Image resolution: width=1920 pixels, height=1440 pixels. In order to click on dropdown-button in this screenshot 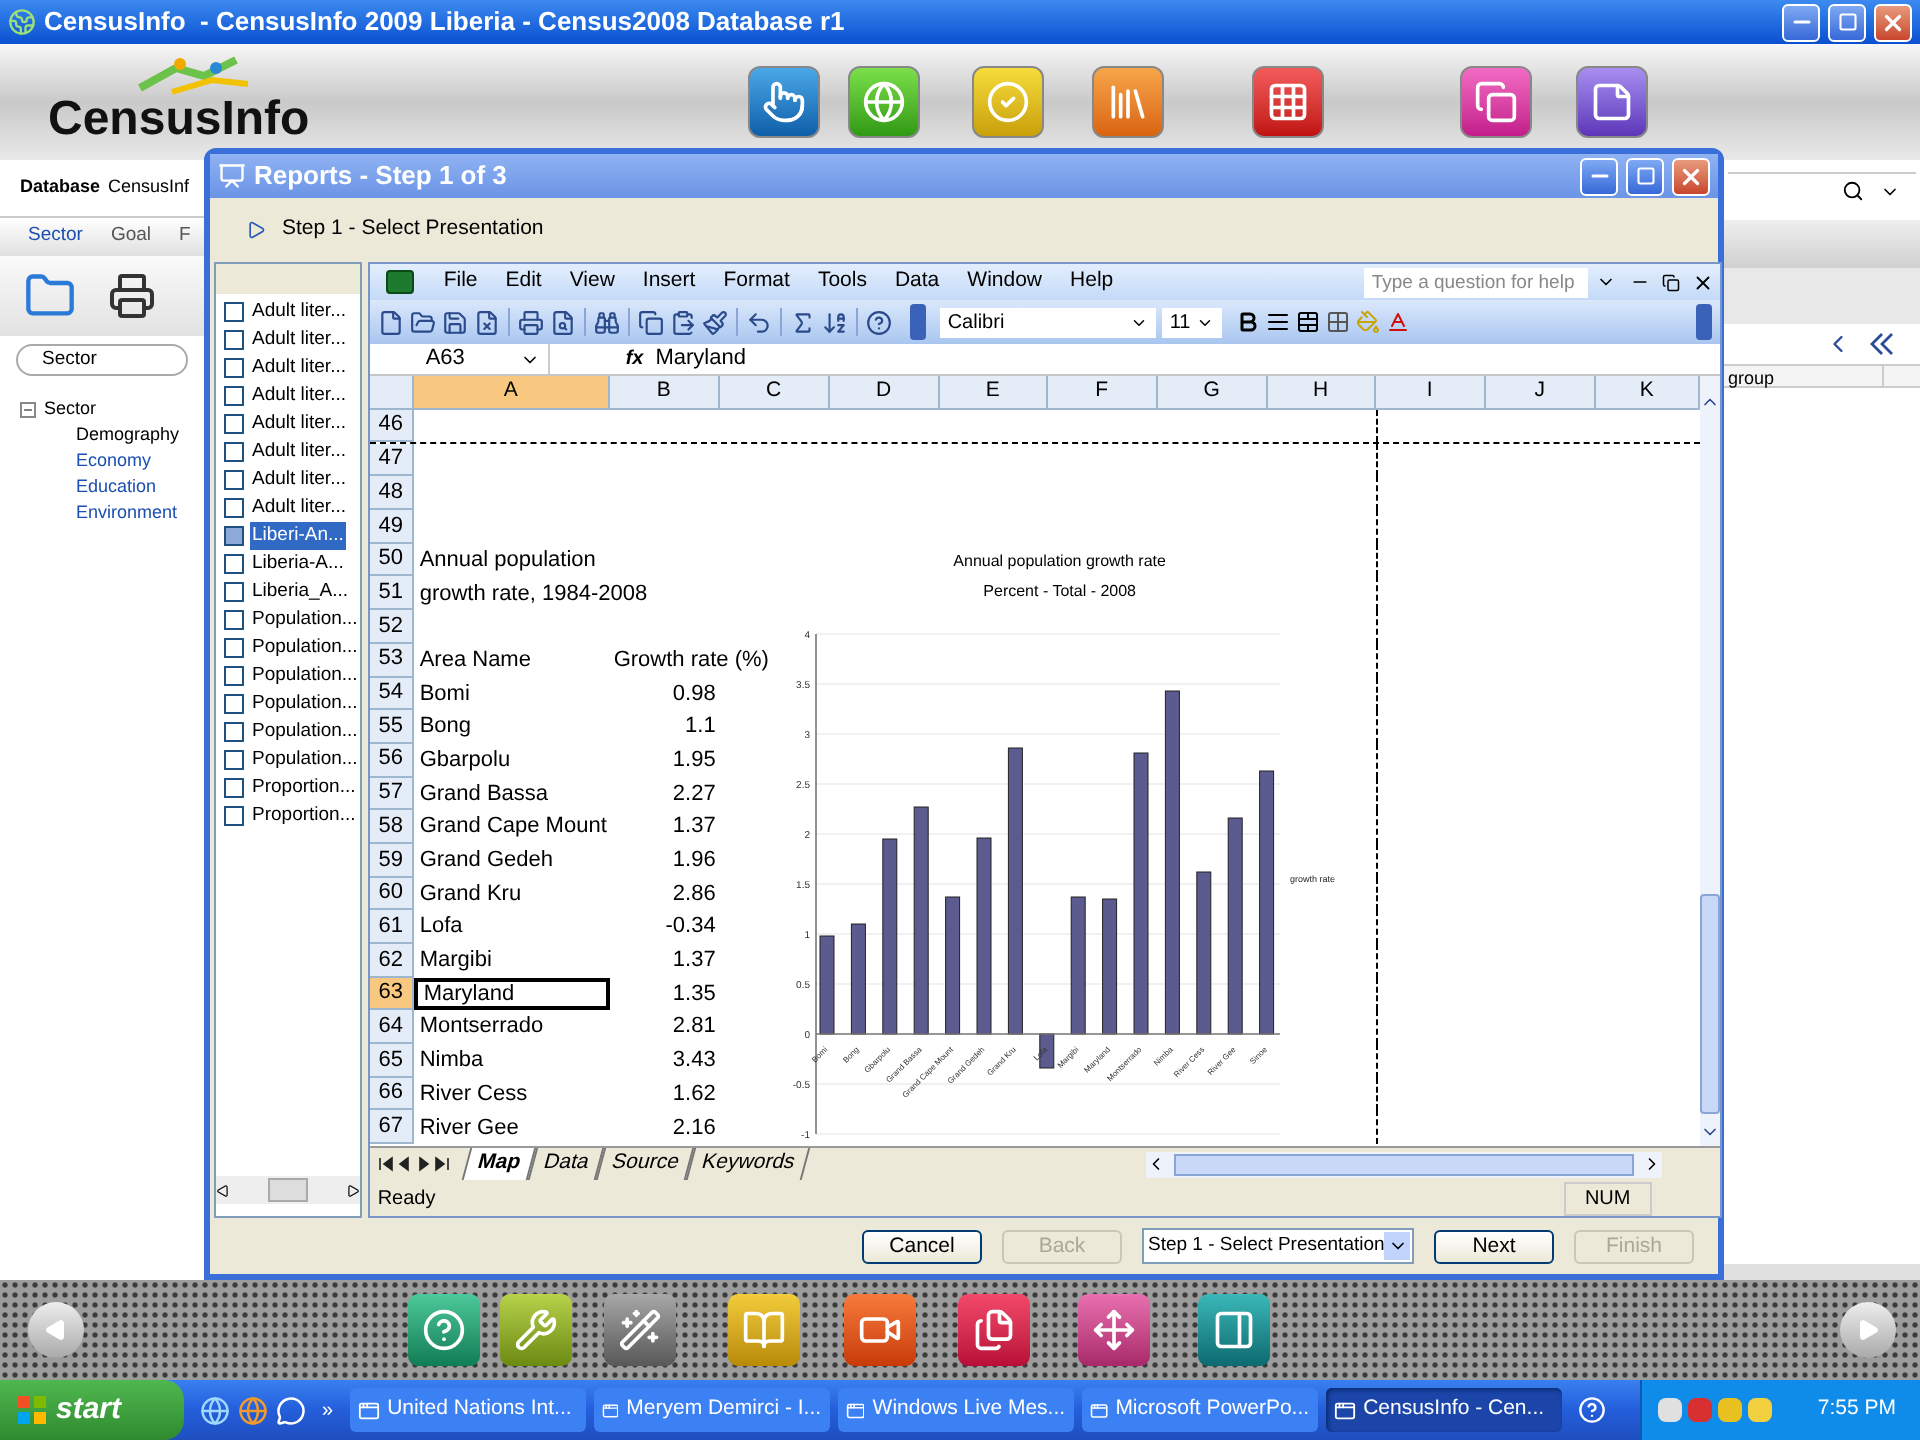, I will do `click(1397, 1246)`.